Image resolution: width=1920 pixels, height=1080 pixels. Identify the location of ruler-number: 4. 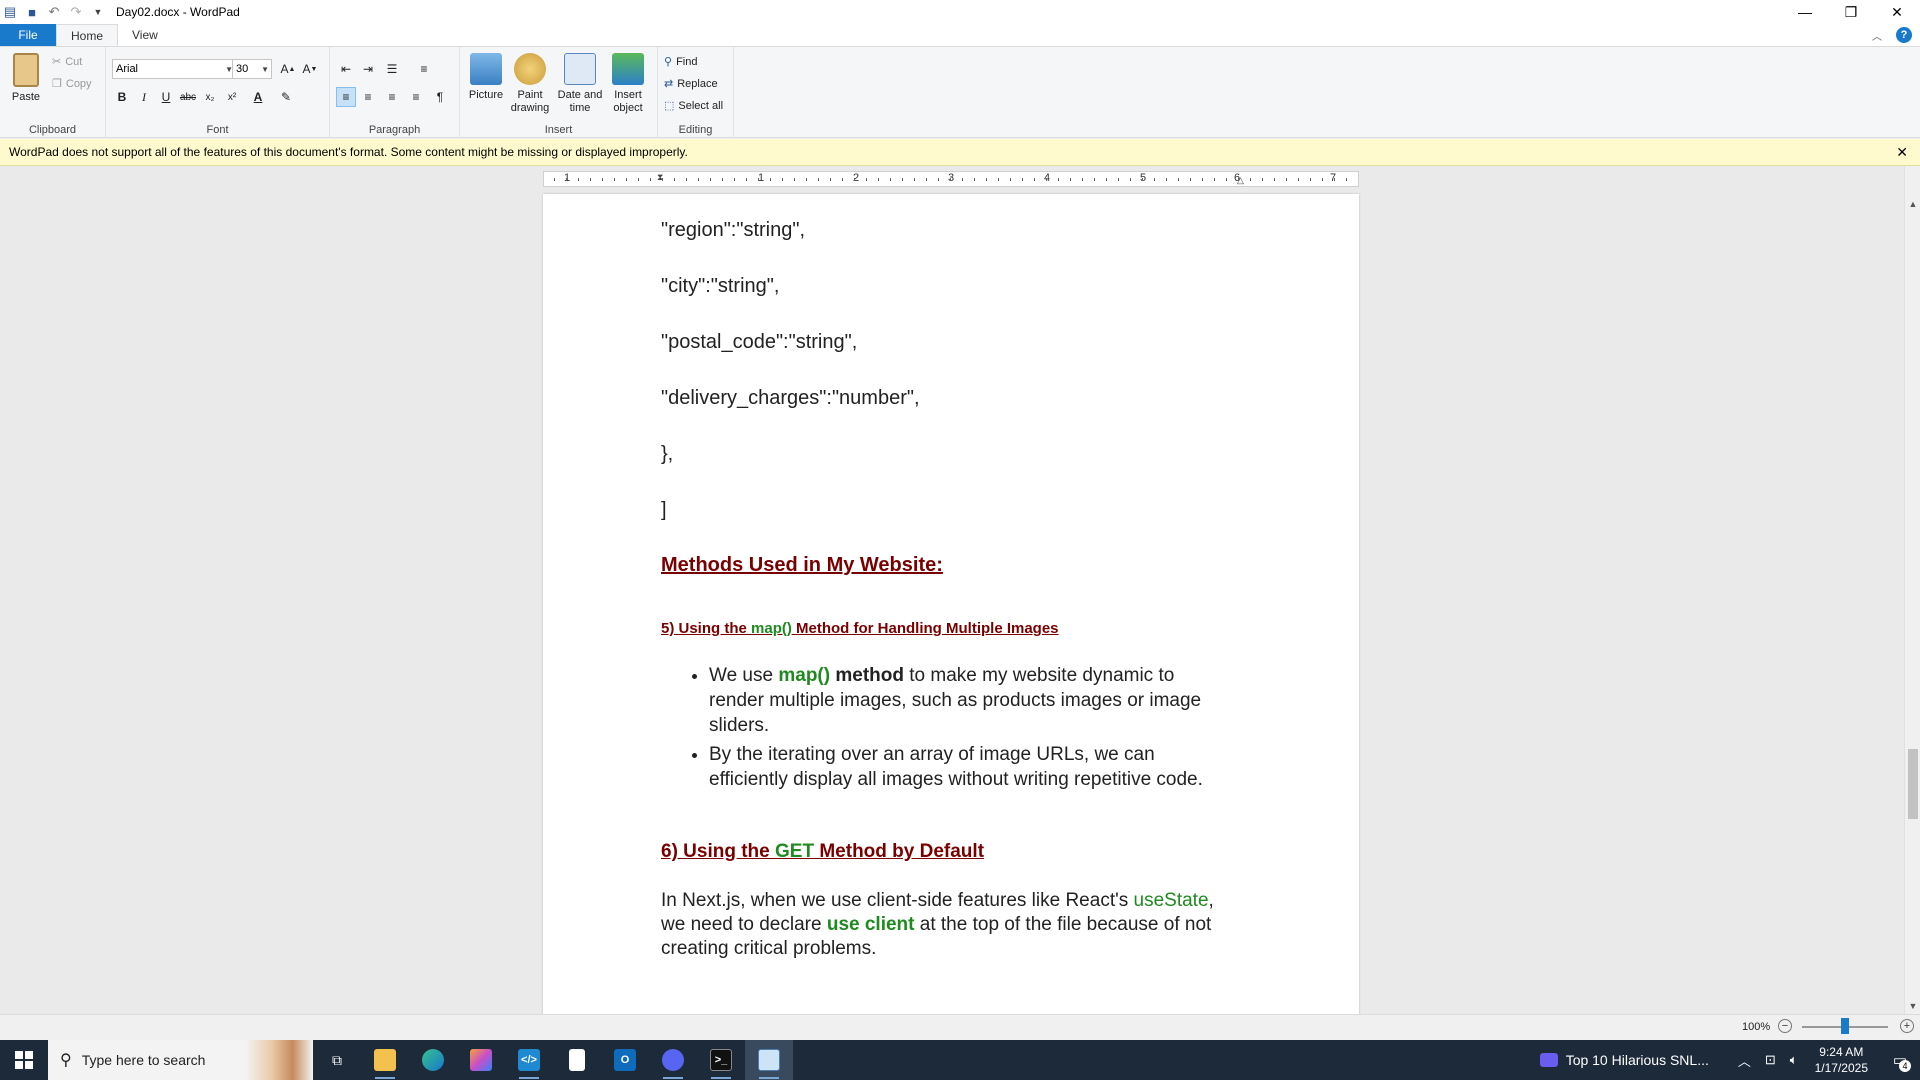
(1047, 178).